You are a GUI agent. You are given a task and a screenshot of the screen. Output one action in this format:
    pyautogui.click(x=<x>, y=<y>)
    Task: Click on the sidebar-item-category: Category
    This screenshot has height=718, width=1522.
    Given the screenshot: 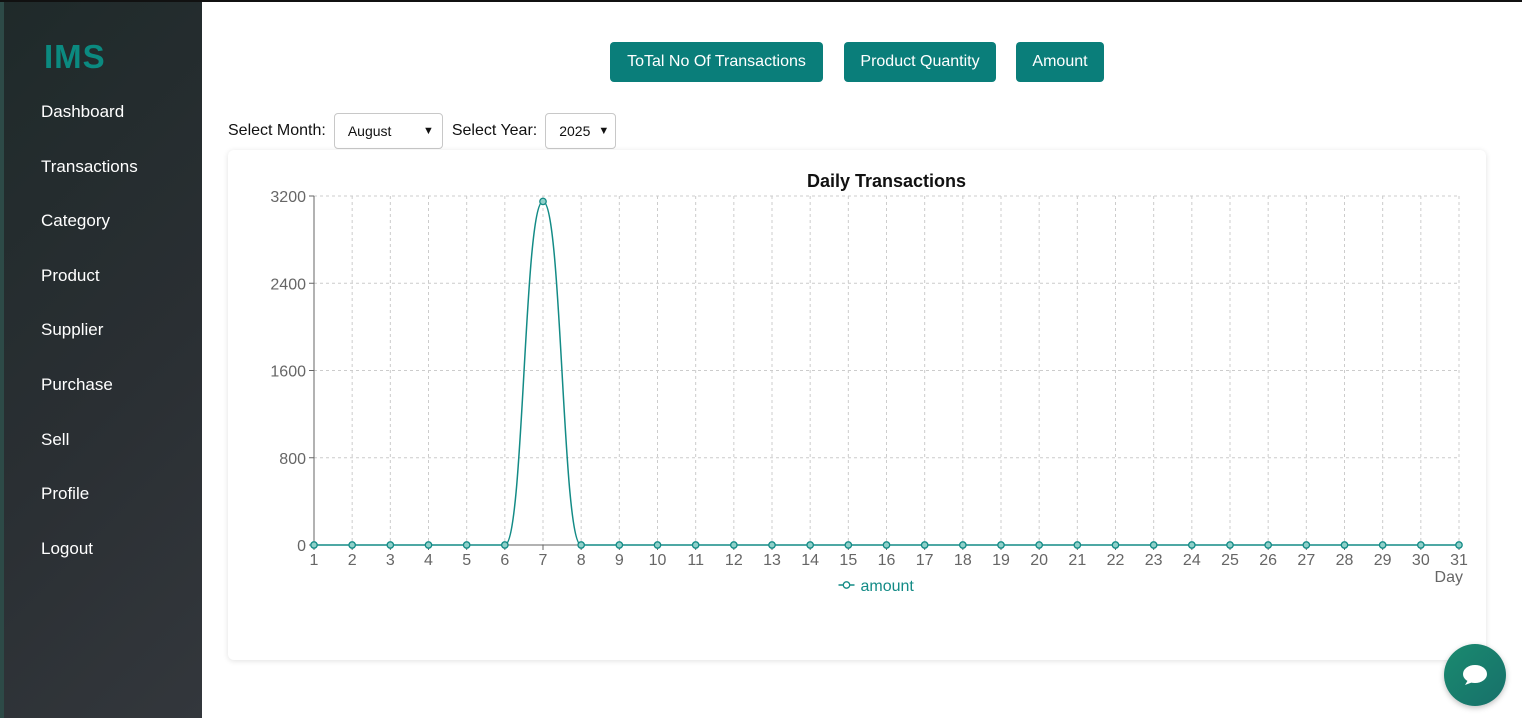 What is the action you would take?
    pyautogui.click(x=89, y=228)
    